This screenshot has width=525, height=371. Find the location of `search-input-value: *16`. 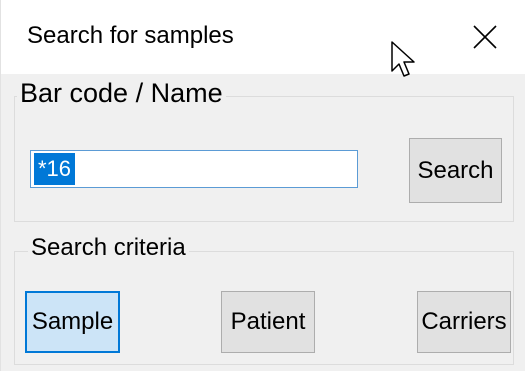

search-input-value: *16 is located at coordinates (55, 169).